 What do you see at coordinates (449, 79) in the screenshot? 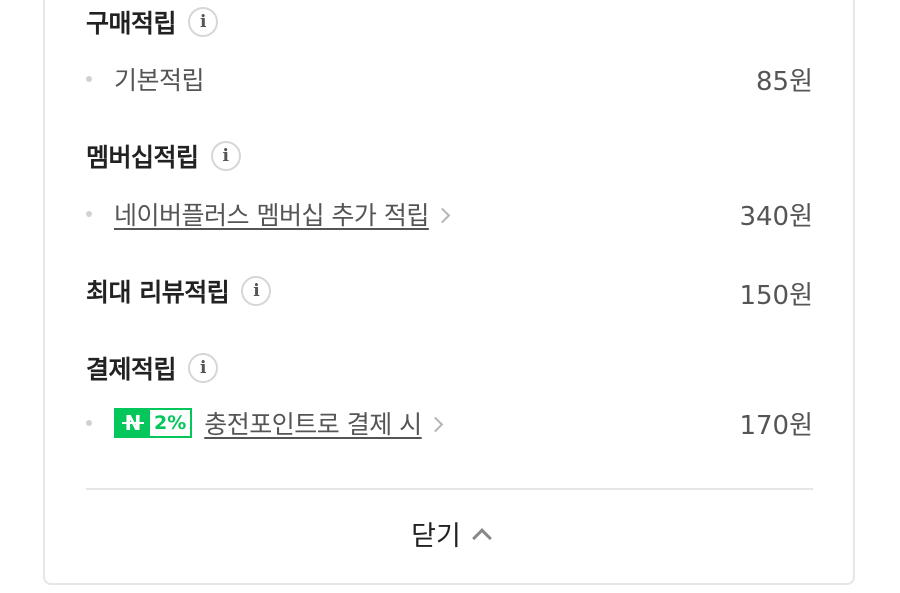
I see `list-item-basic-reward: 기본적립 85원` at bounding box center [449, 79].